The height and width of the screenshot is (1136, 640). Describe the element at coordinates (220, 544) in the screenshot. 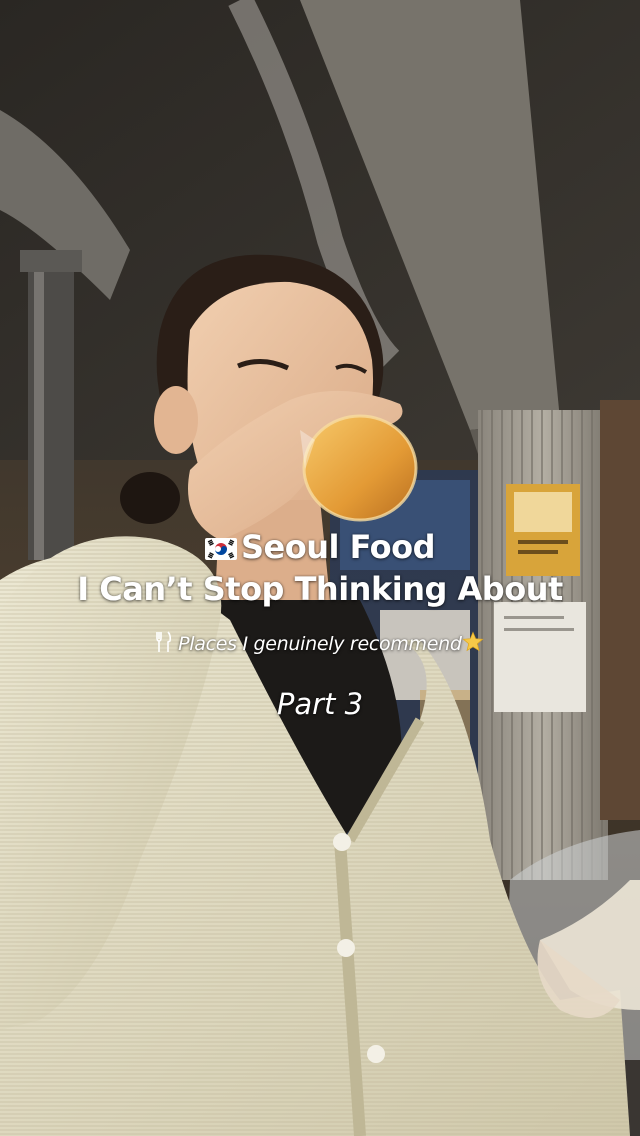

I see `south-korea-flag-icon` at that location.